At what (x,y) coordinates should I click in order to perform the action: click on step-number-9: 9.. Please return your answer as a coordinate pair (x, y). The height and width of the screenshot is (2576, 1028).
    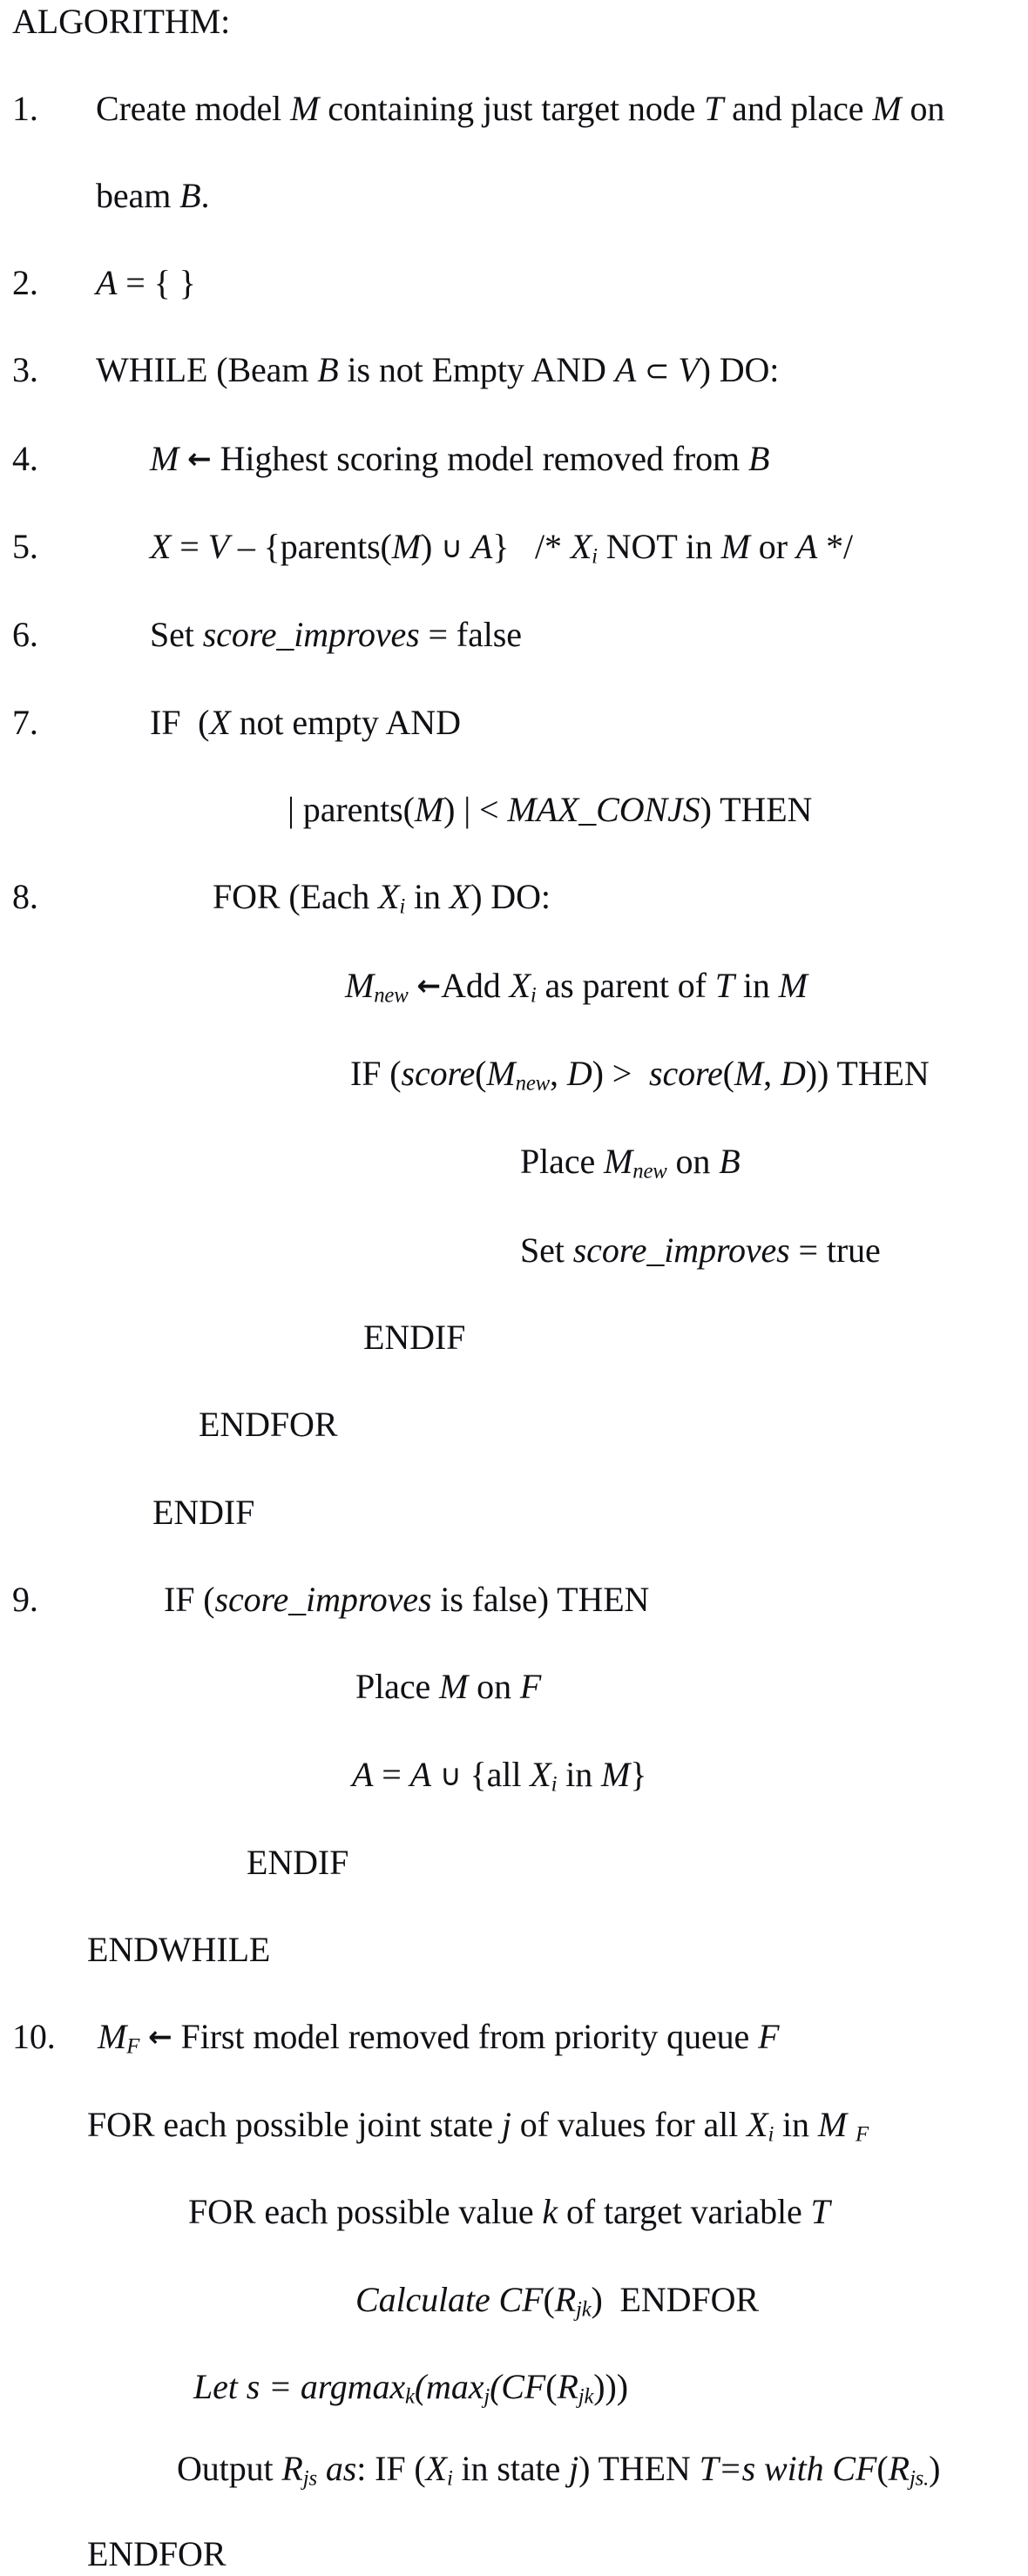
    Looking at the image, I should click on (25, 1599).